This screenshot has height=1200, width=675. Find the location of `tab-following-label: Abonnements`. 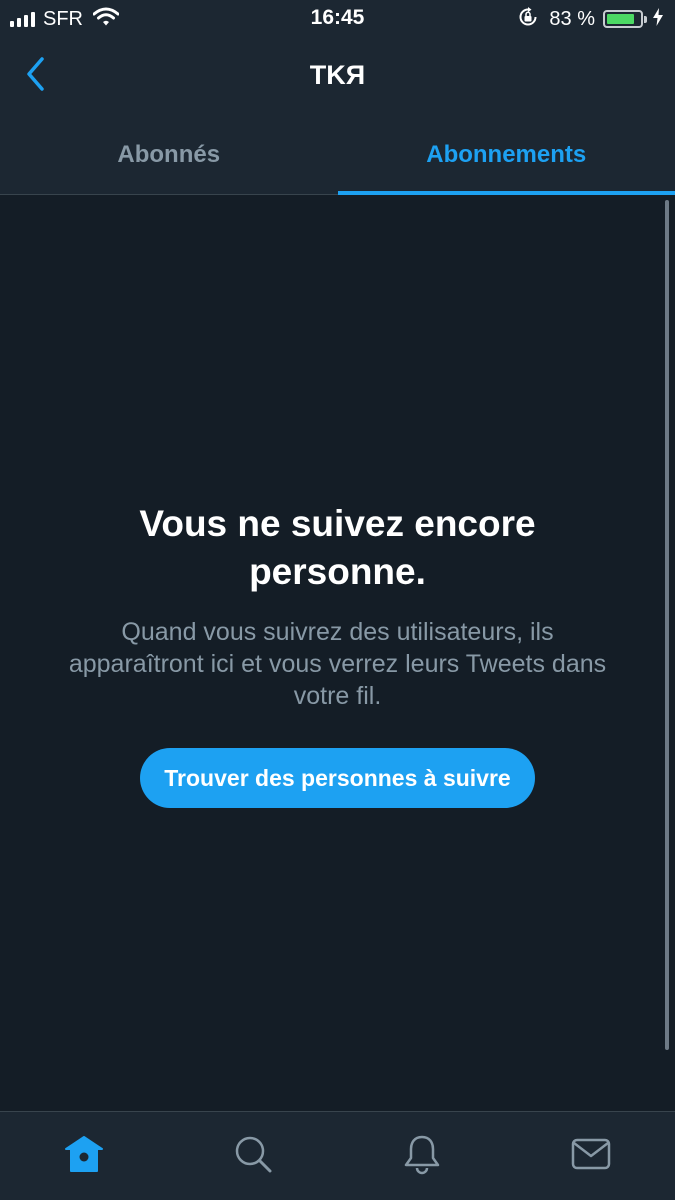

tab-following-label: Abonnements is located at coordinates (506, 154).